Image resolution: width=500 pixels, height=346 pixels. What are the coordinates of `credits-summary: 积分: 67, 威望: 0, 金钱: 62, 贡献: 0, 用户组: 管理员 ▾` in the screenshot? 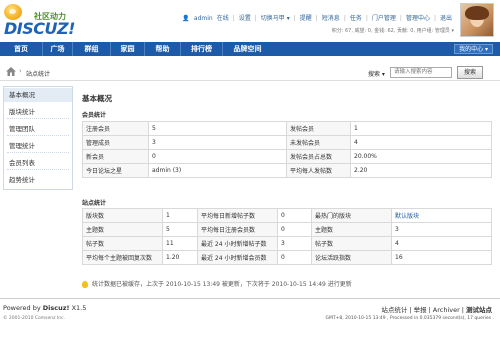 It's located at (393, 30).